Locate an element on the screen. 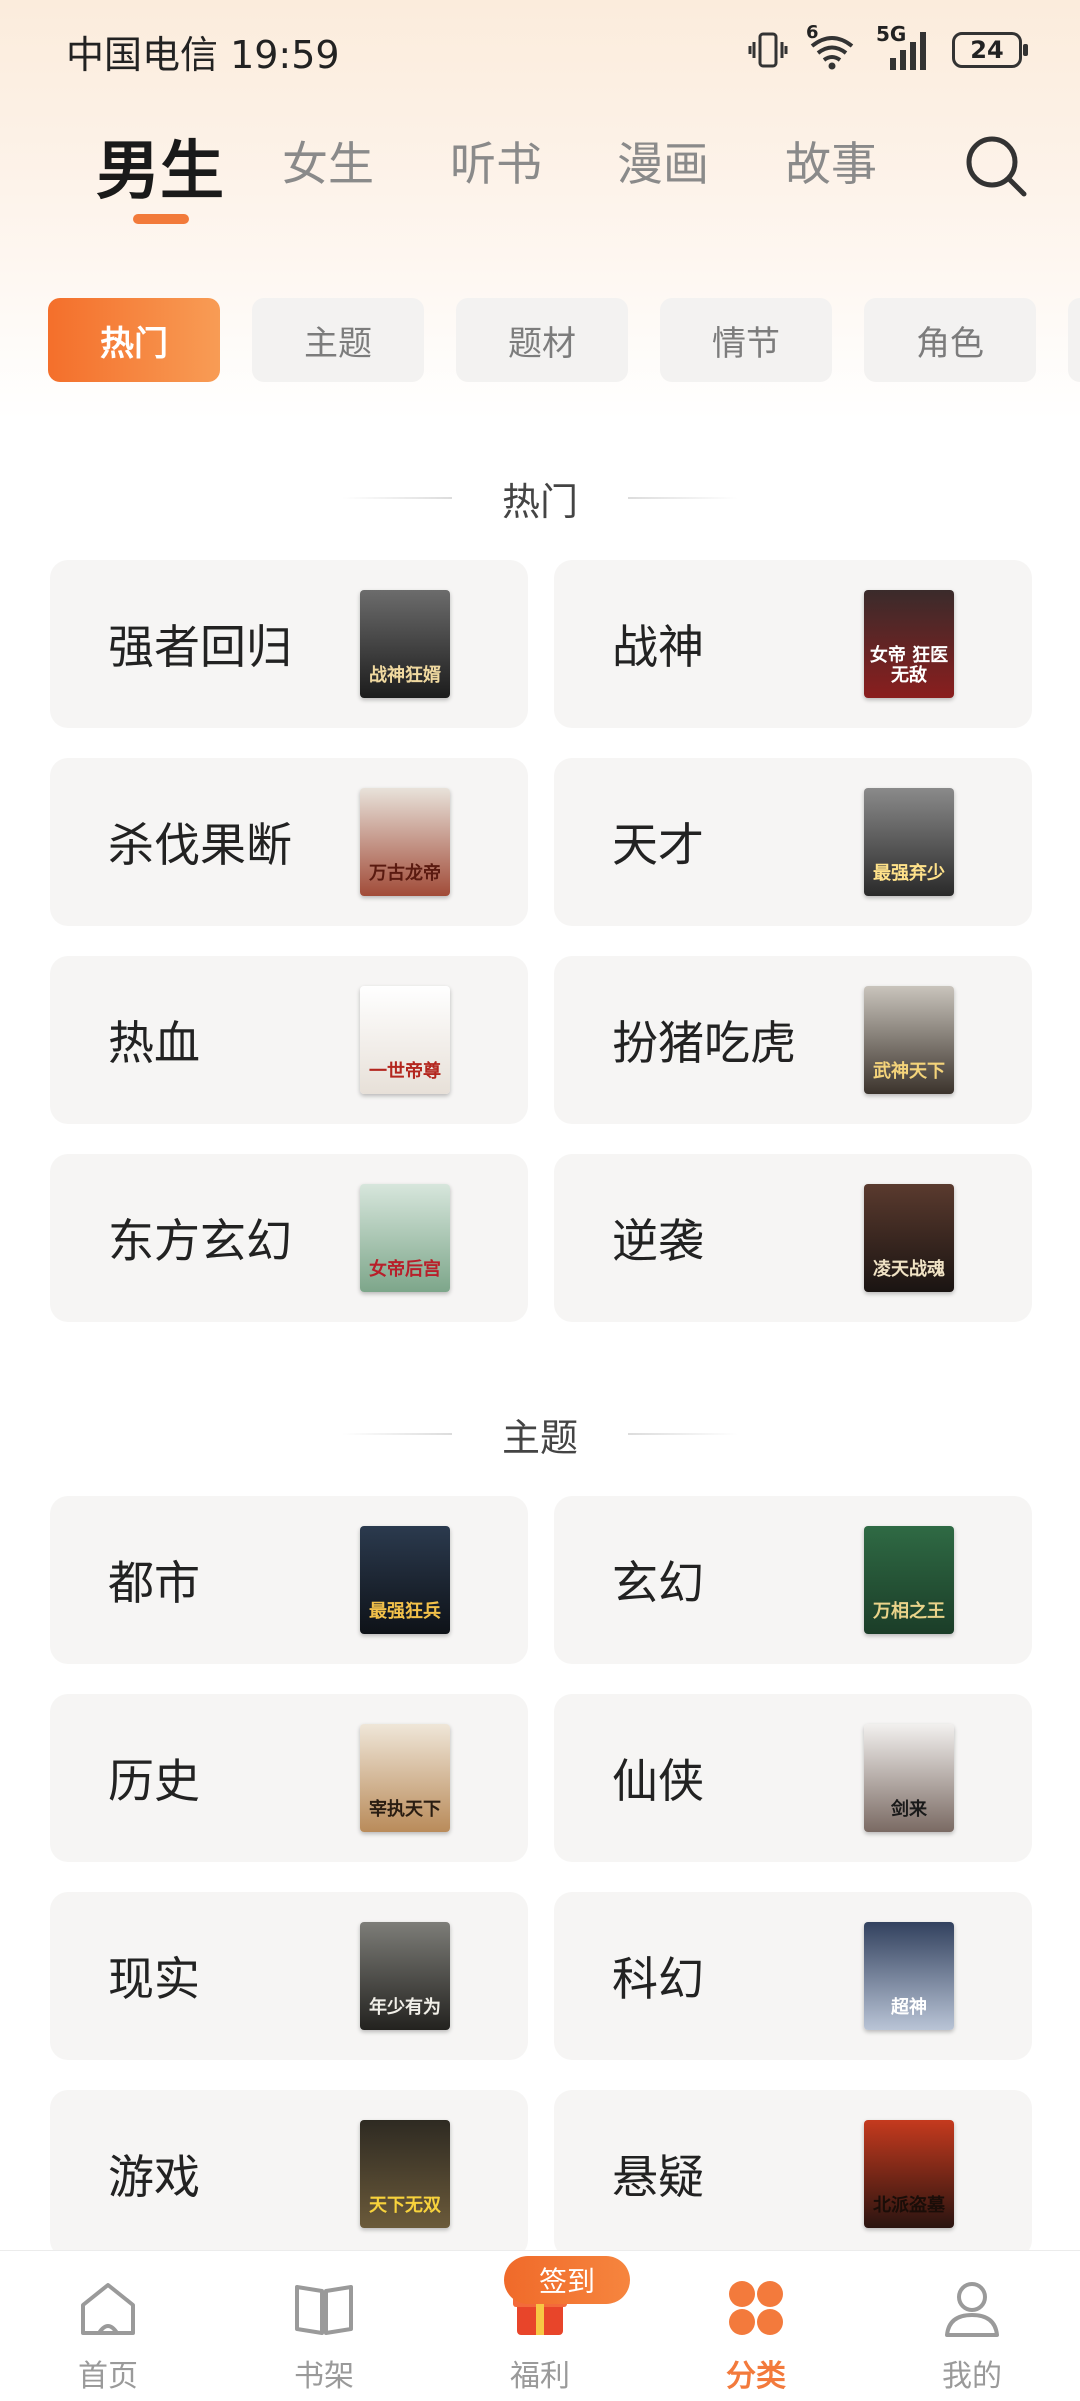 The image size is (1080, 2401). book-cover: 一世帝尊 is located at coordinates (405, 1040).